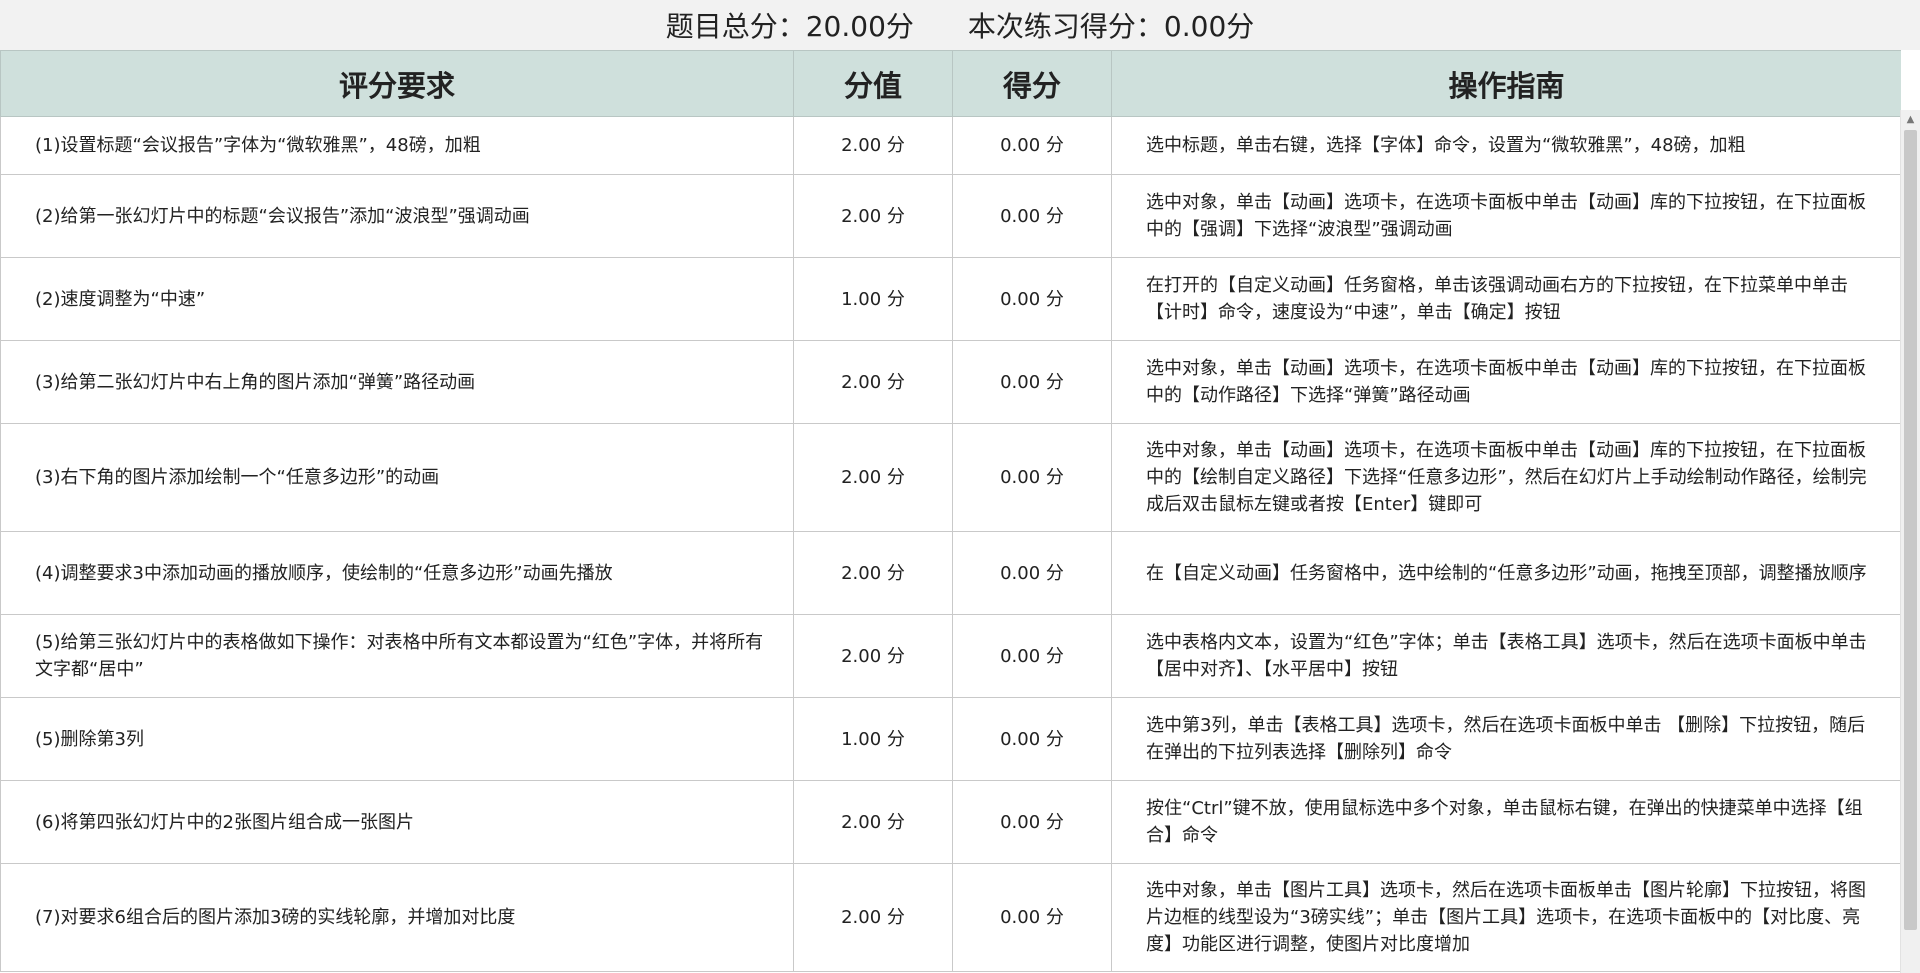 The height and width of the screenshot is (973, 1920). What do you see at coordinates (1910, 530) in the screenshot?
I see `scrollbar-thumb` at bounding box center [1910, 530].